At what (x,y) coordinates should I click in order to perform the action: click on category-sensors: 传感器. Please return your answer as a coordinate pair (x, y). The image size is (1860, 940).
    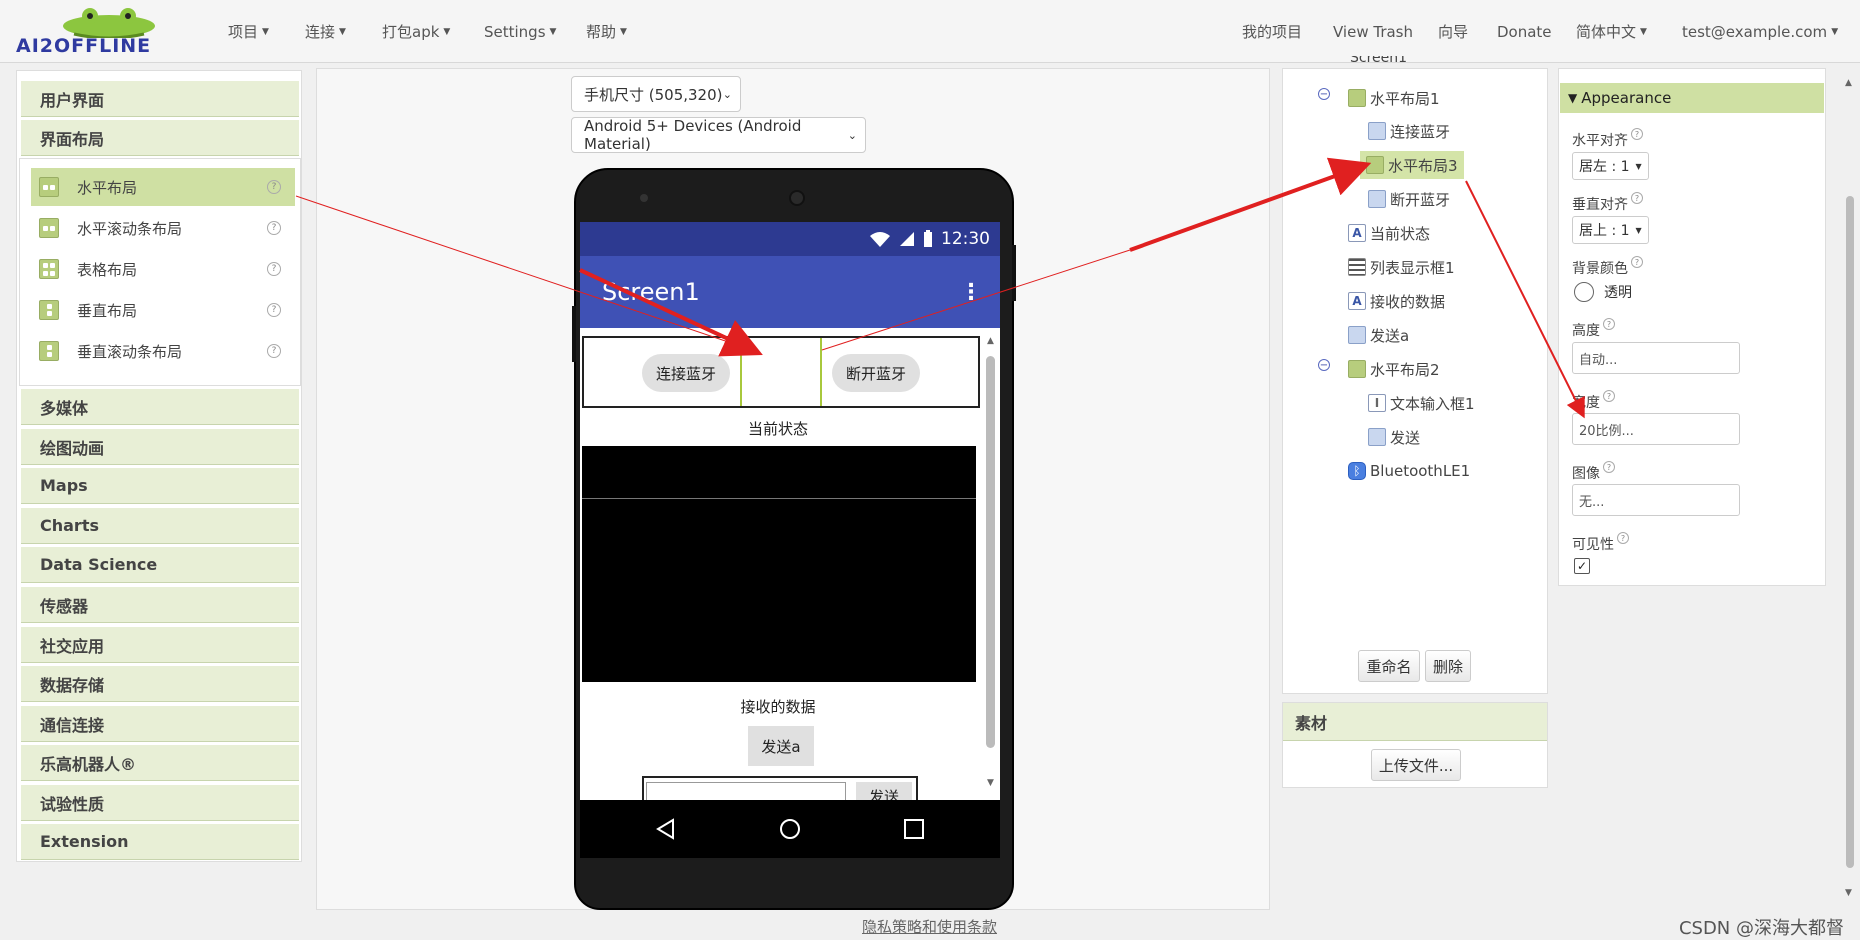
    Looking at the image, I should click on (160, 605).